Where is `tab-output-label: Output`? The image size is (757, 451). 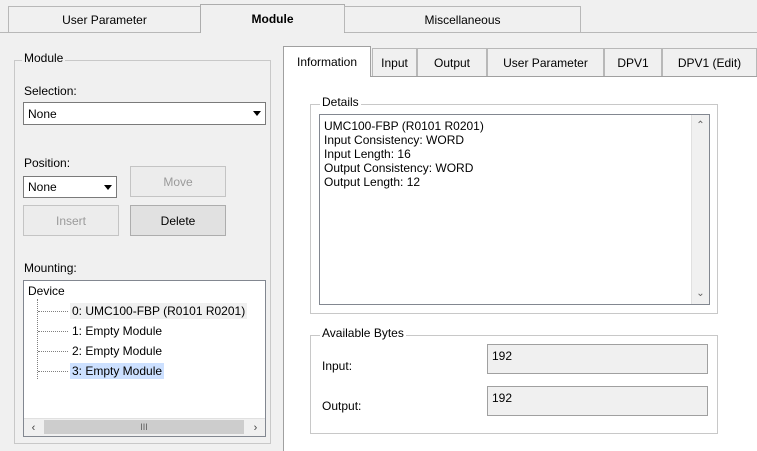
tab-output-label: Output is located at coordinates (452, 62).